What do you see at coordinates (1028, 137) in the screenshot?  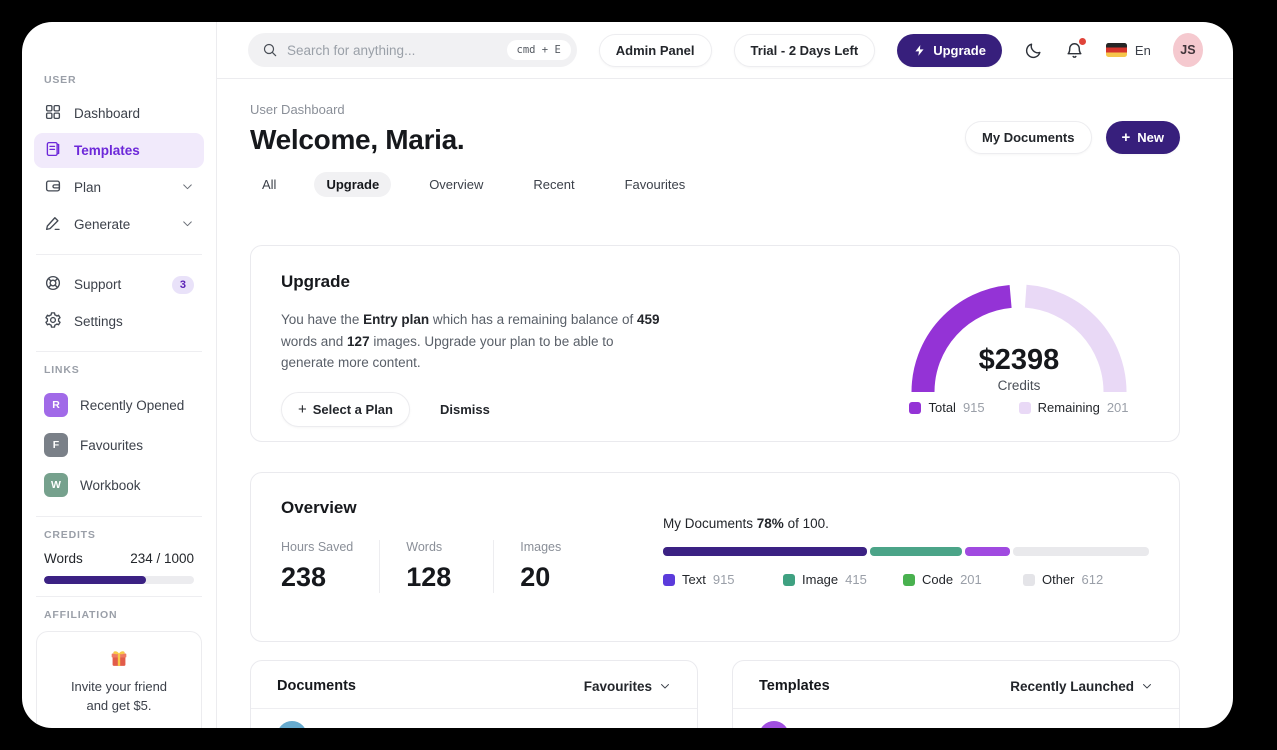 I see `my-documents-button: My Documents` at bounding box center [1028, 137].